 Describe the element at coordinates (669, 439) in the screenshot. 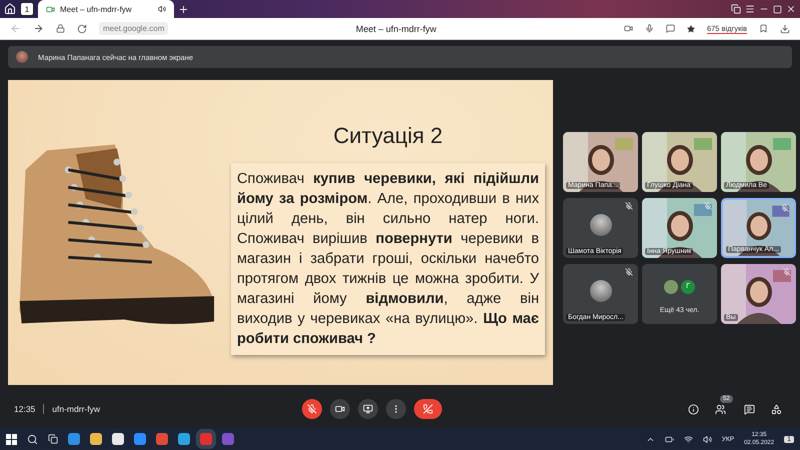

I see `battery-icon` at that location.